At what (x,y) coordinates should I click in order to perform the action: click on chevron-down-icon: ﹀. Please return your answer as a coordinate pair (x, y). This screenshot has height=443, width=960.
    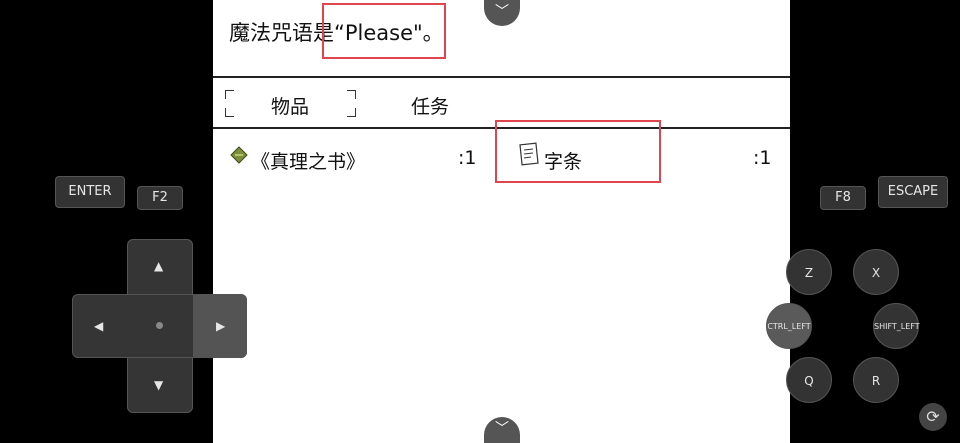
    Looking at the image, I should click on (502, 429).